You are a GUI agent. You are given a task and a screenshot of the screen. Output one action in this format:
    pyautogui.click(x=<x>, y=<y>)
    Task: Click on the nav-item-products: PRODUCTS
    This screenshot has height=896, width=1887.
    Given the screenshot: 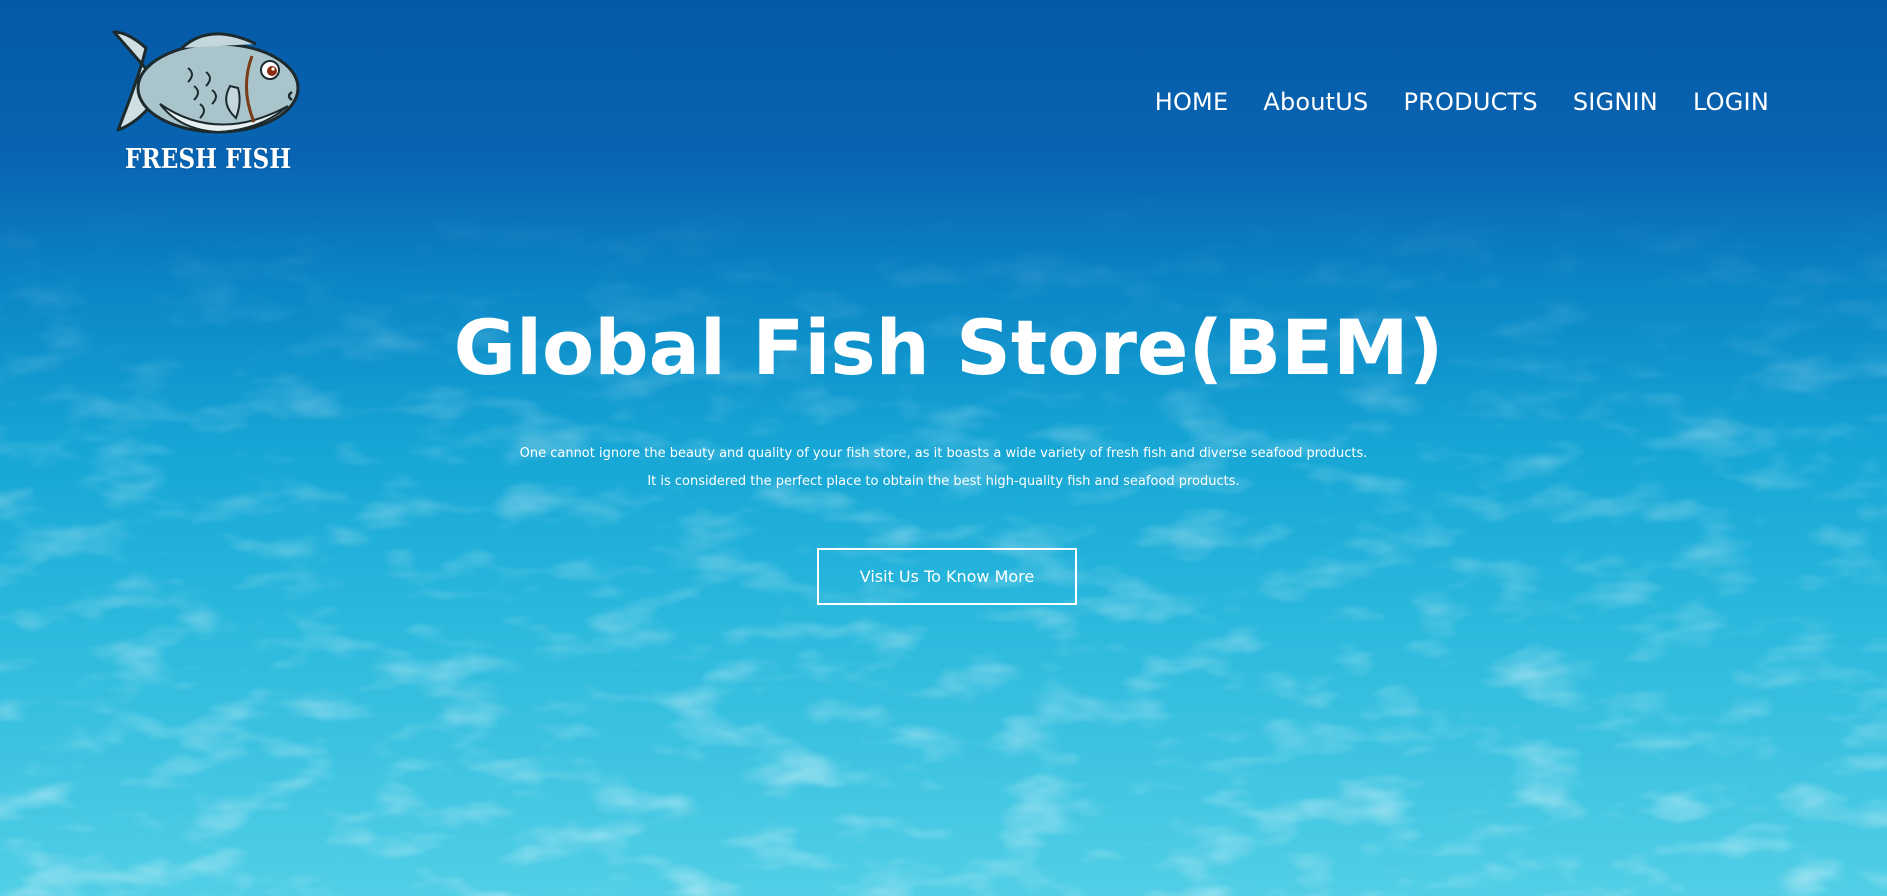 What is the action you would take?
    pyautogui.click(x=1471, y=102)
    